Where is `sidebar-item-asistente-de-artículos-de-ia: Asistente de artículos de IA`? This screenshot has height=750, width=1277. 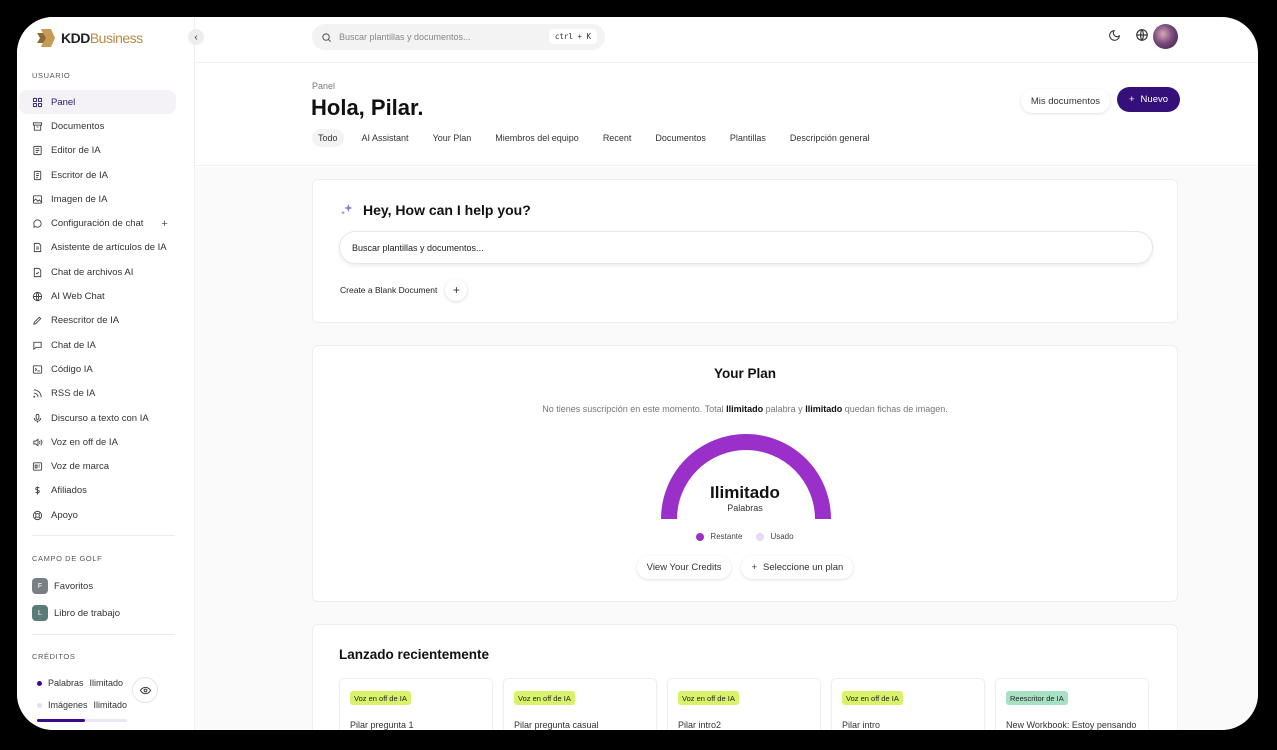 sidebar-item-asistente-de-artículos-de-ia: Asistente de artículos de IA is located at coordinates (97, 248).